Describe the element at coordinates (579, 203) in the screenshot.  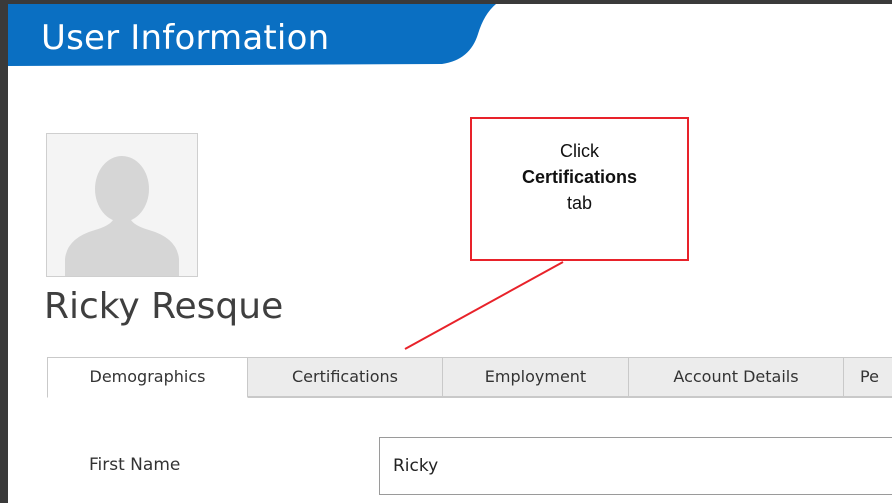
I see `callout-line-3: tab` at that location.